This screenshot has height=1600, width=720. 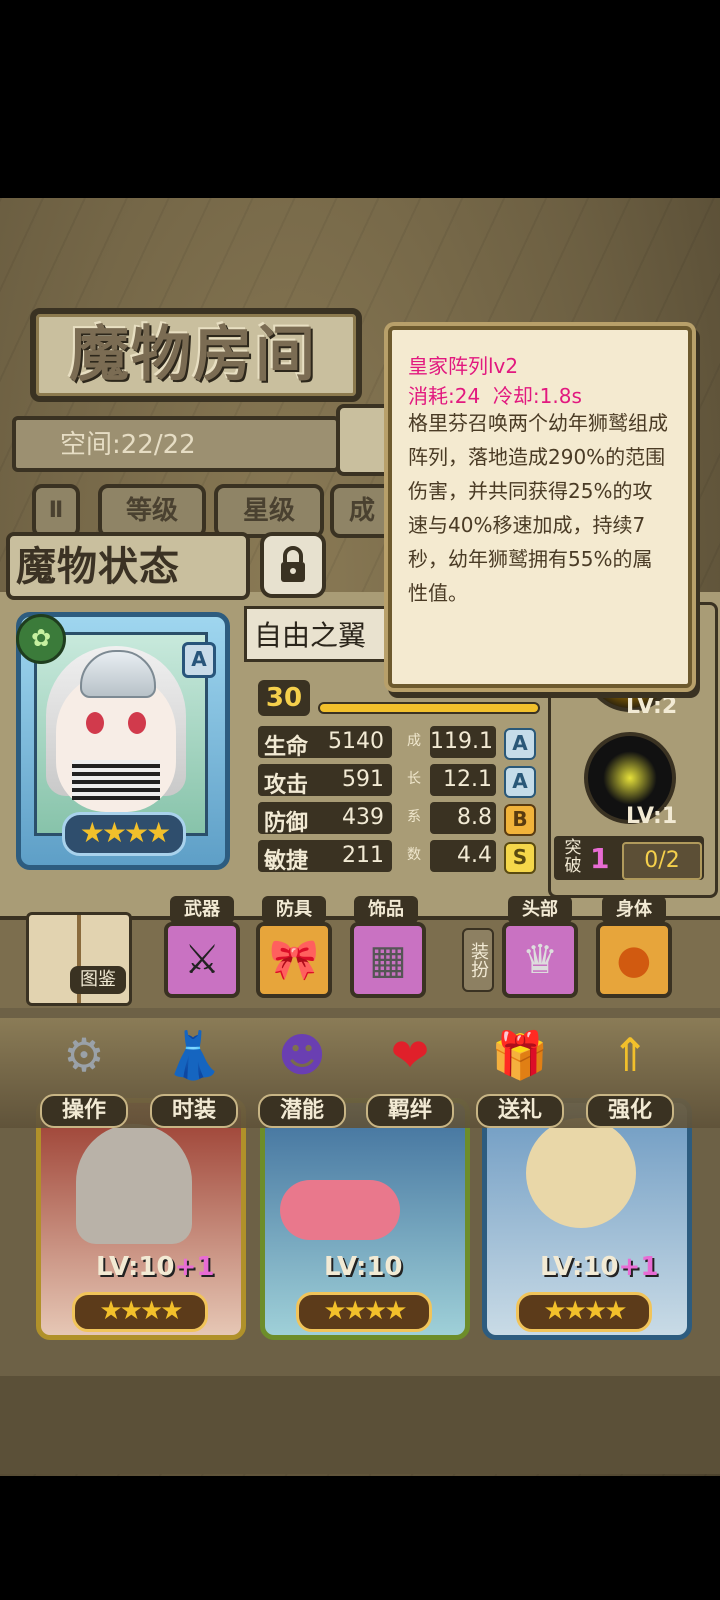 I want to click on roster-card-3-level: LV:10+1, so click(x=599, y=1267).